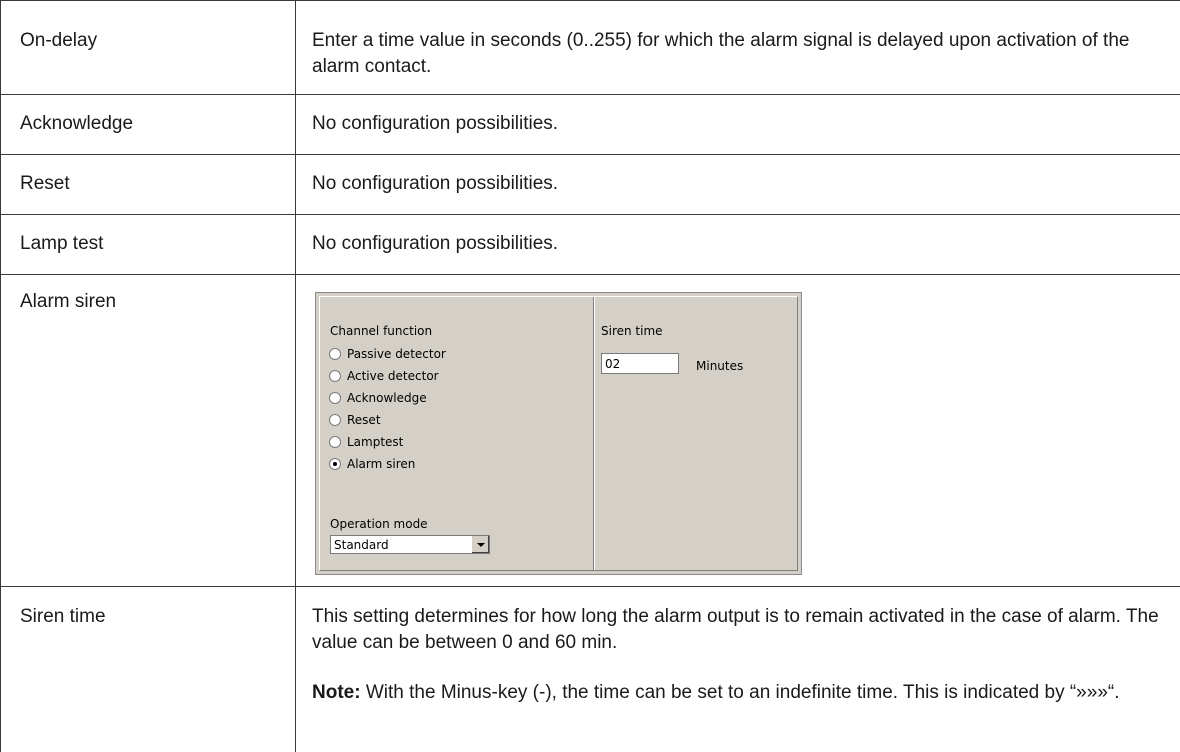  What do you see at coordinates (435, 243) in the screenshot?
I see `row-desc-lamp-test: No configuration possibilities.` at bounding box center [435, 243].